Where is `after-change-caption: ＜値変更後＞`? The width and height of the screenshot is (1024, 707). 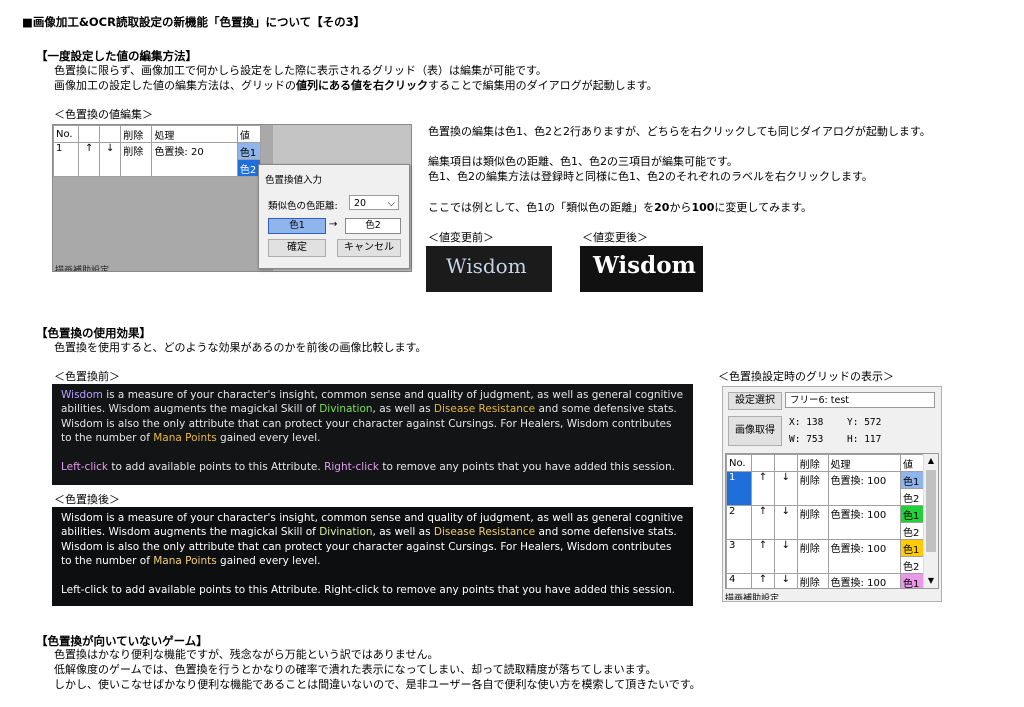
after-change-caption: ＜値変更後＞ is located at coordinates (615, 237).